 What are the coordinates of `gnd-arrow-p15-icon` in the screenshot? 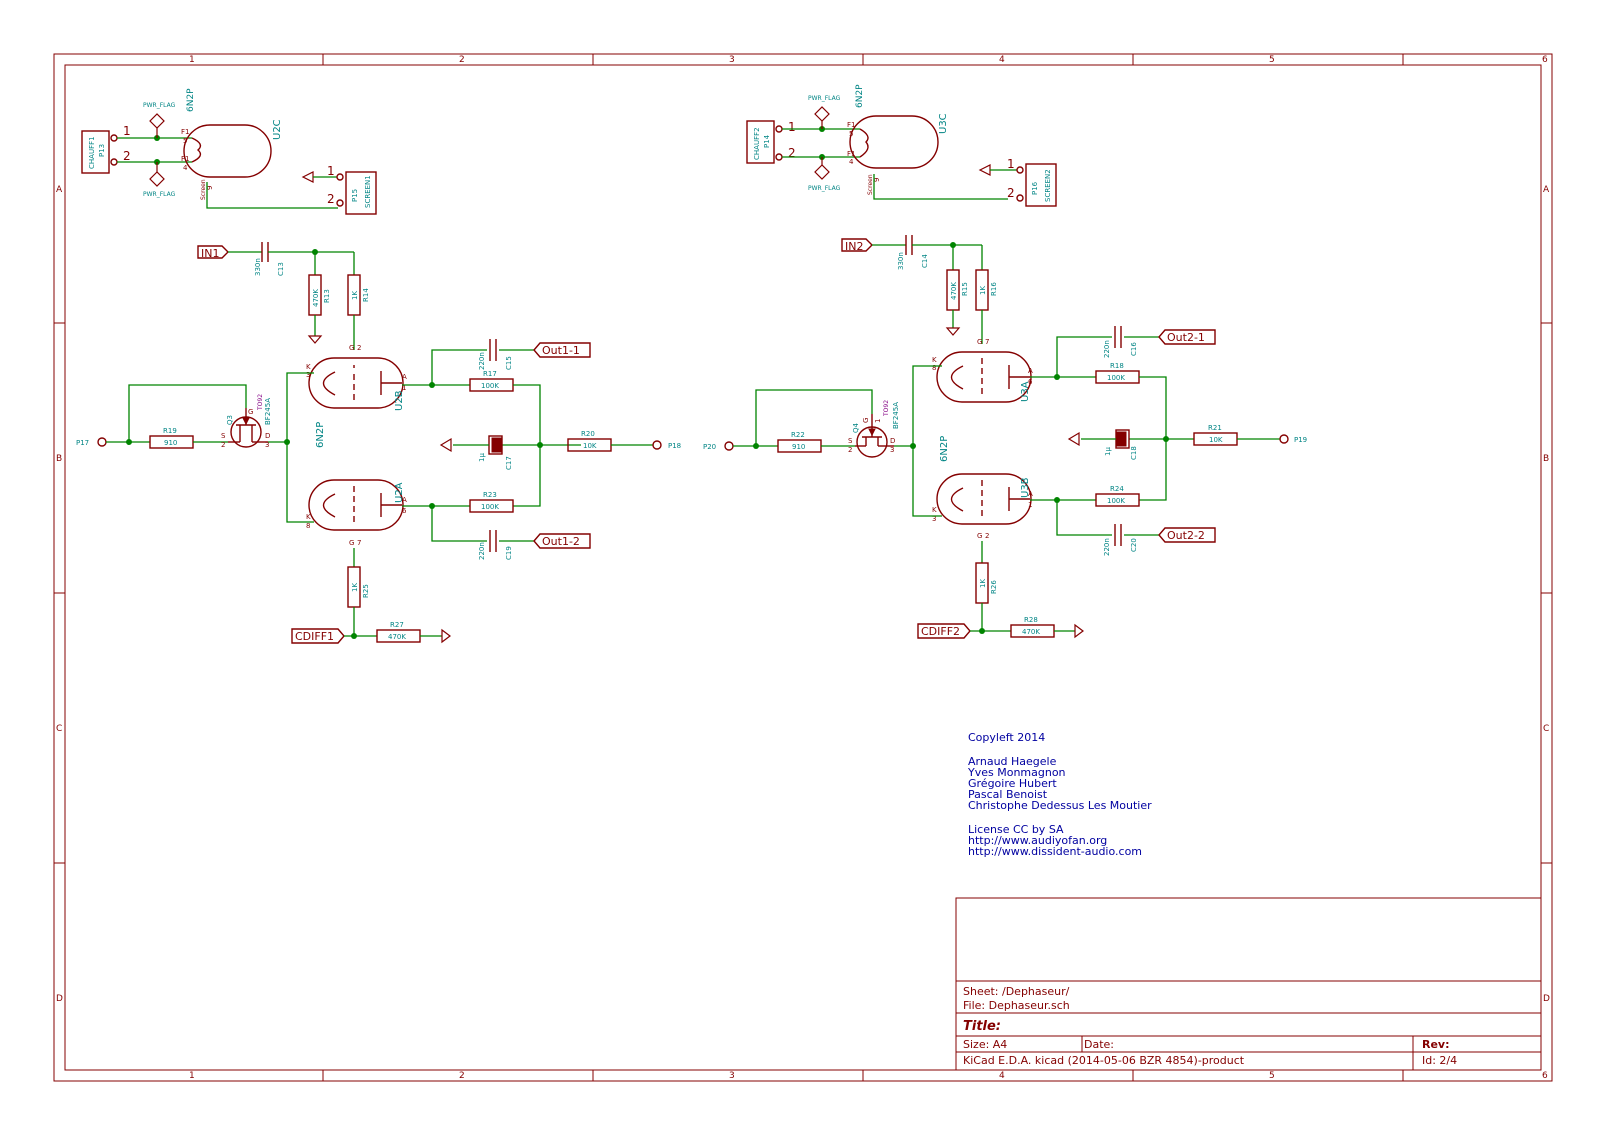 It's located at (307, 177).